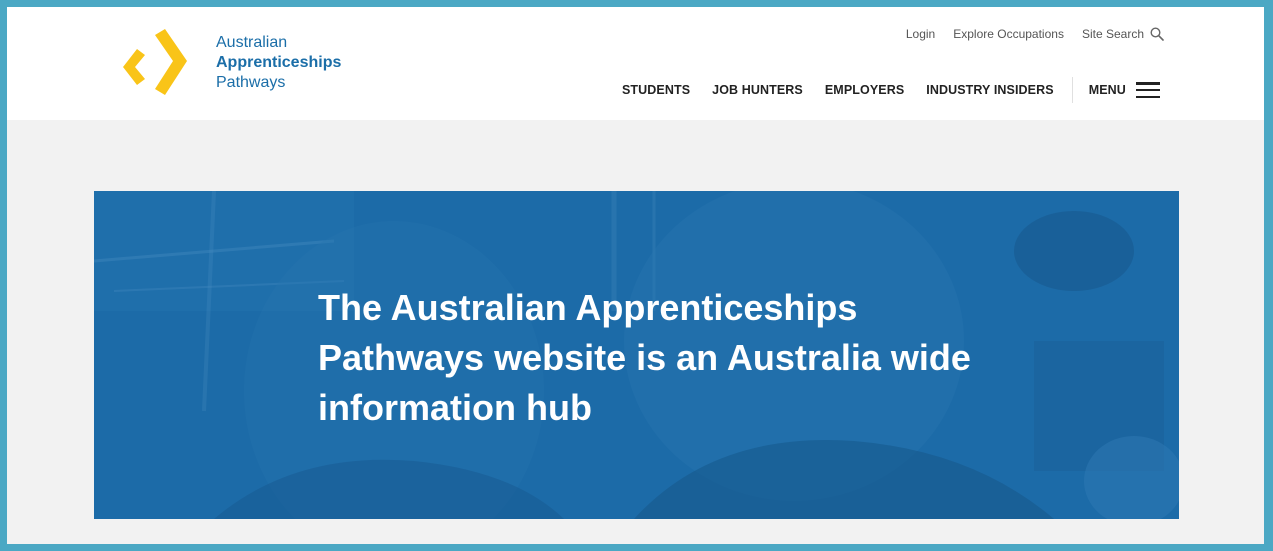 This screenshot has width=1273, height=551. Describe the element at coordinates (1008, 34) in the screenshot. I see `explore-occupations-link: Explore Occupations` at that location.